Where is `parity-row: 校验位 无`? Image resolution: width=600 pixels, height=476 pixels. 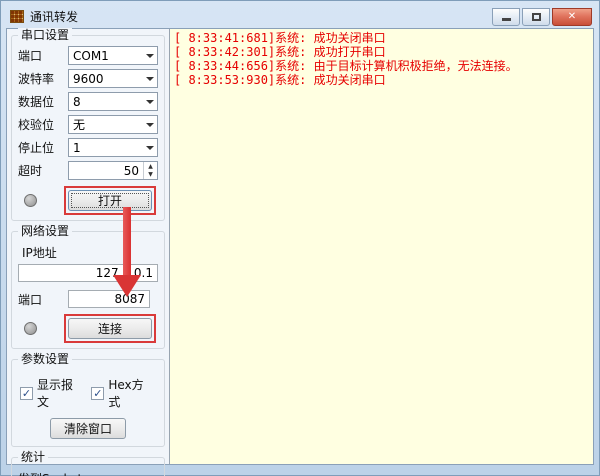
parity-row: 校验位 无 is located at coordinates (88, 124).